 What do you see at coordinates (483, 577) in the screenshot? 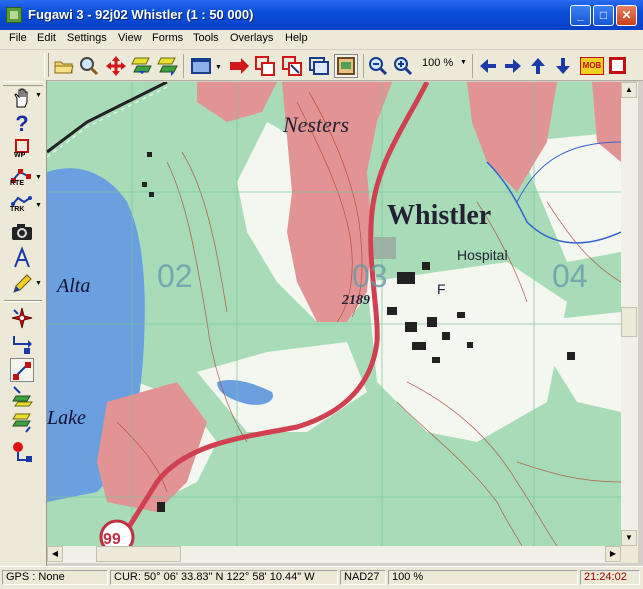
I see `status-zoom: 100 %` at bounding box center [483, 577].